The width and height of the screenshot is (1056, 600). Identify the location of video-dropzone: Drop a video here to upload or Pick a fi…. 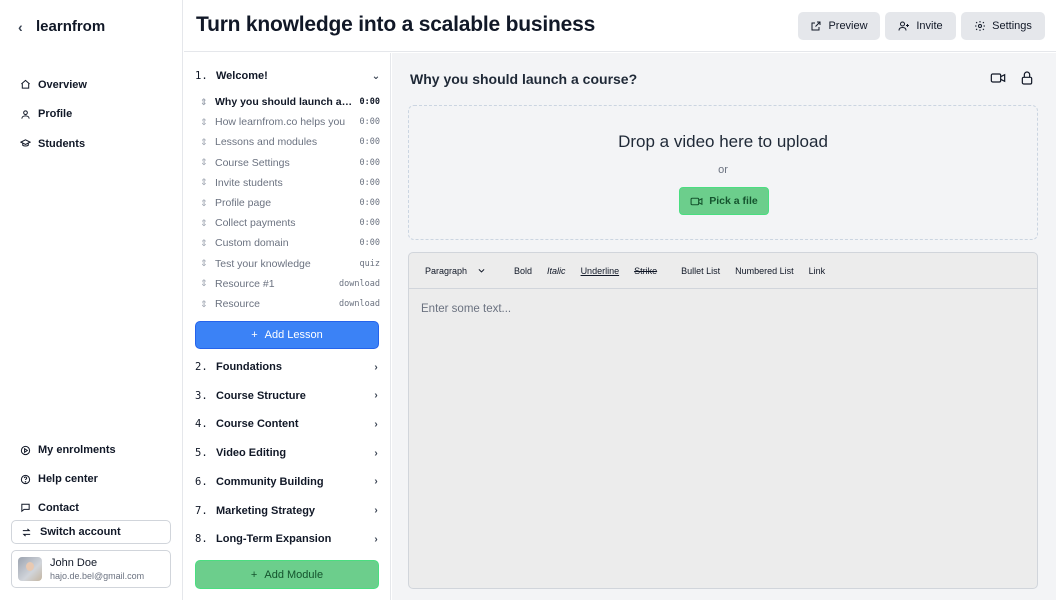
(723, 172).